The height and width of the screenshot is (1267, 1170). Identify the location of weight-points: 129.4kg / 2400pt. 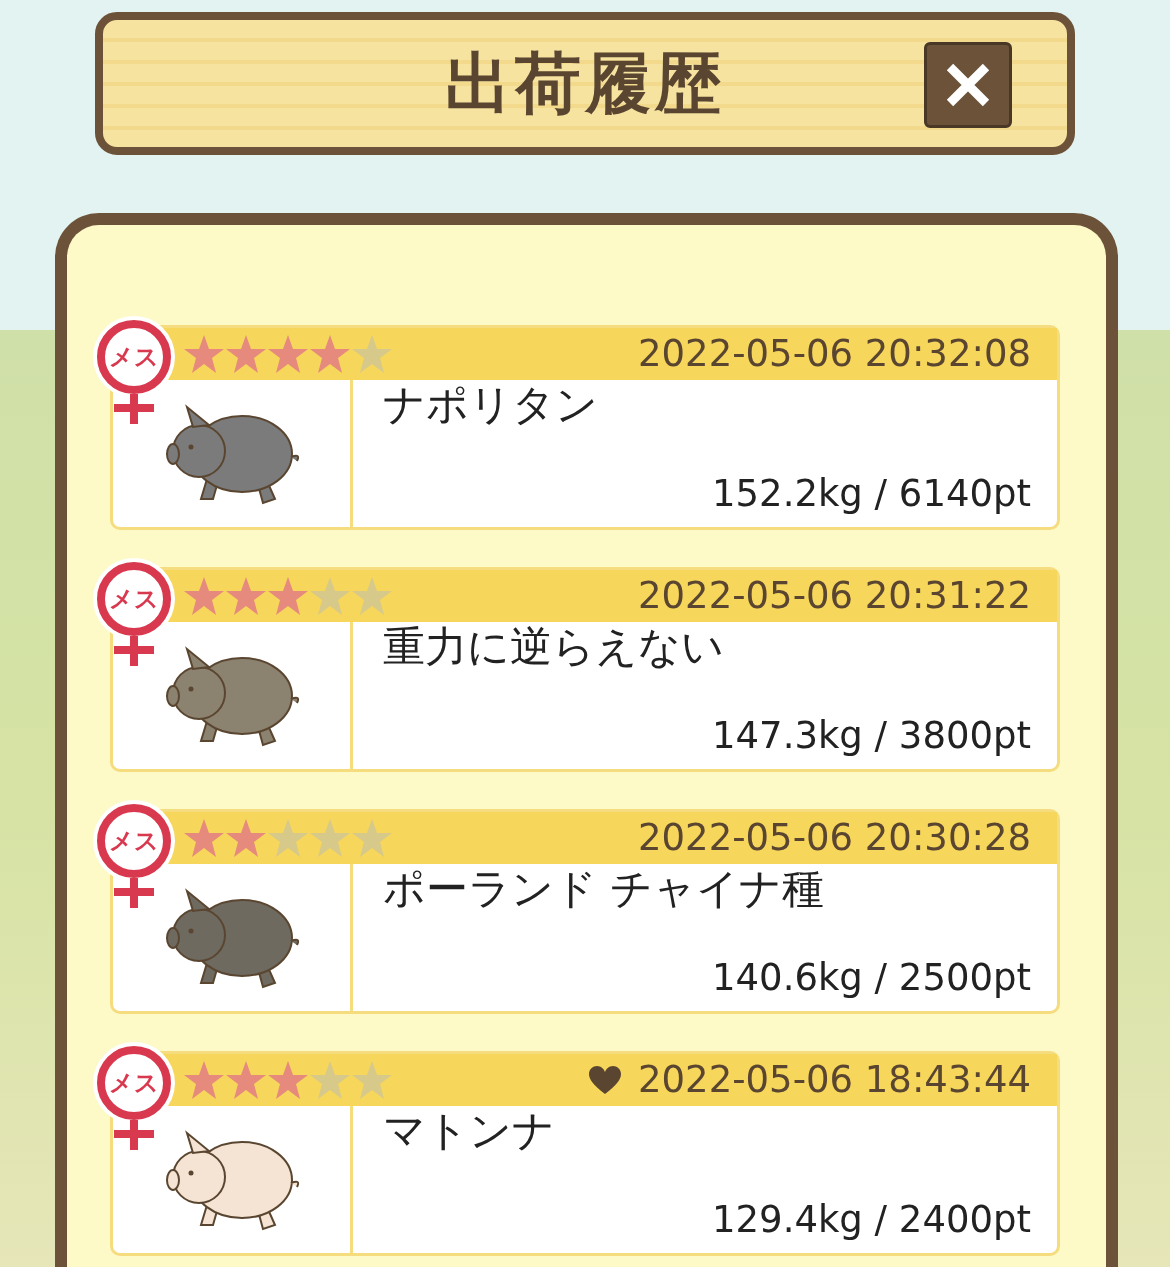
(871, 1219).